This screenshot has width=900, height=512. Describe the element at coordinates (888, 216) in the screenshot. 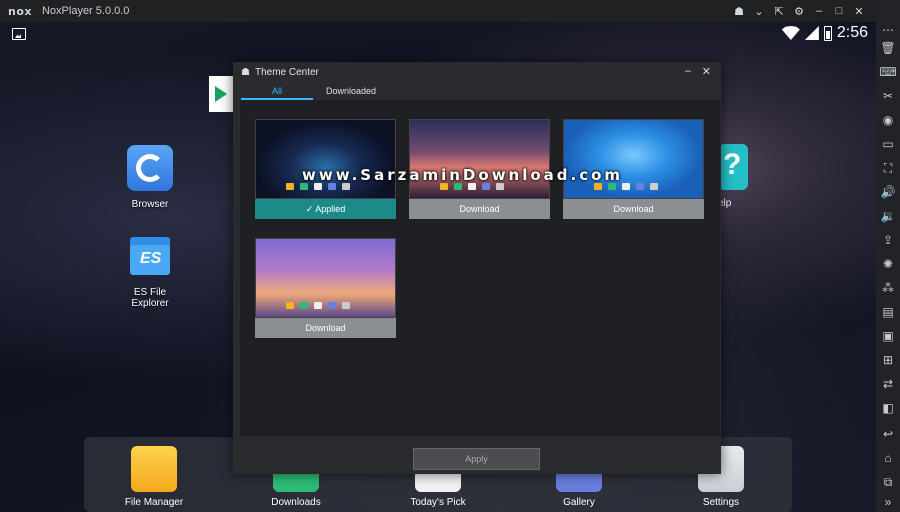

I see `volume-down-icon: 🔉` at that location.